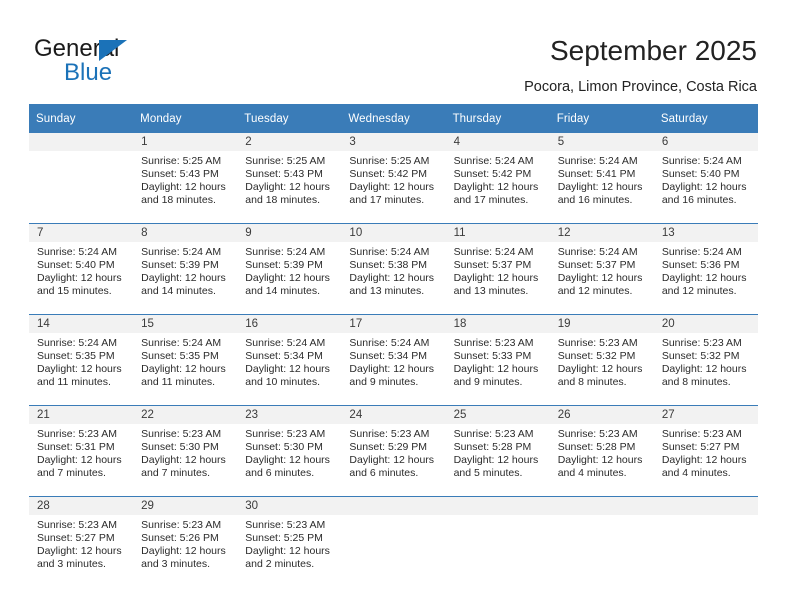 The height and width of the screenshot is (612, 792). Describe the element at coordinates (76, 537) in the screenshot. I see `day-sunset-text: Sunset: 5:27 PM` at that location.